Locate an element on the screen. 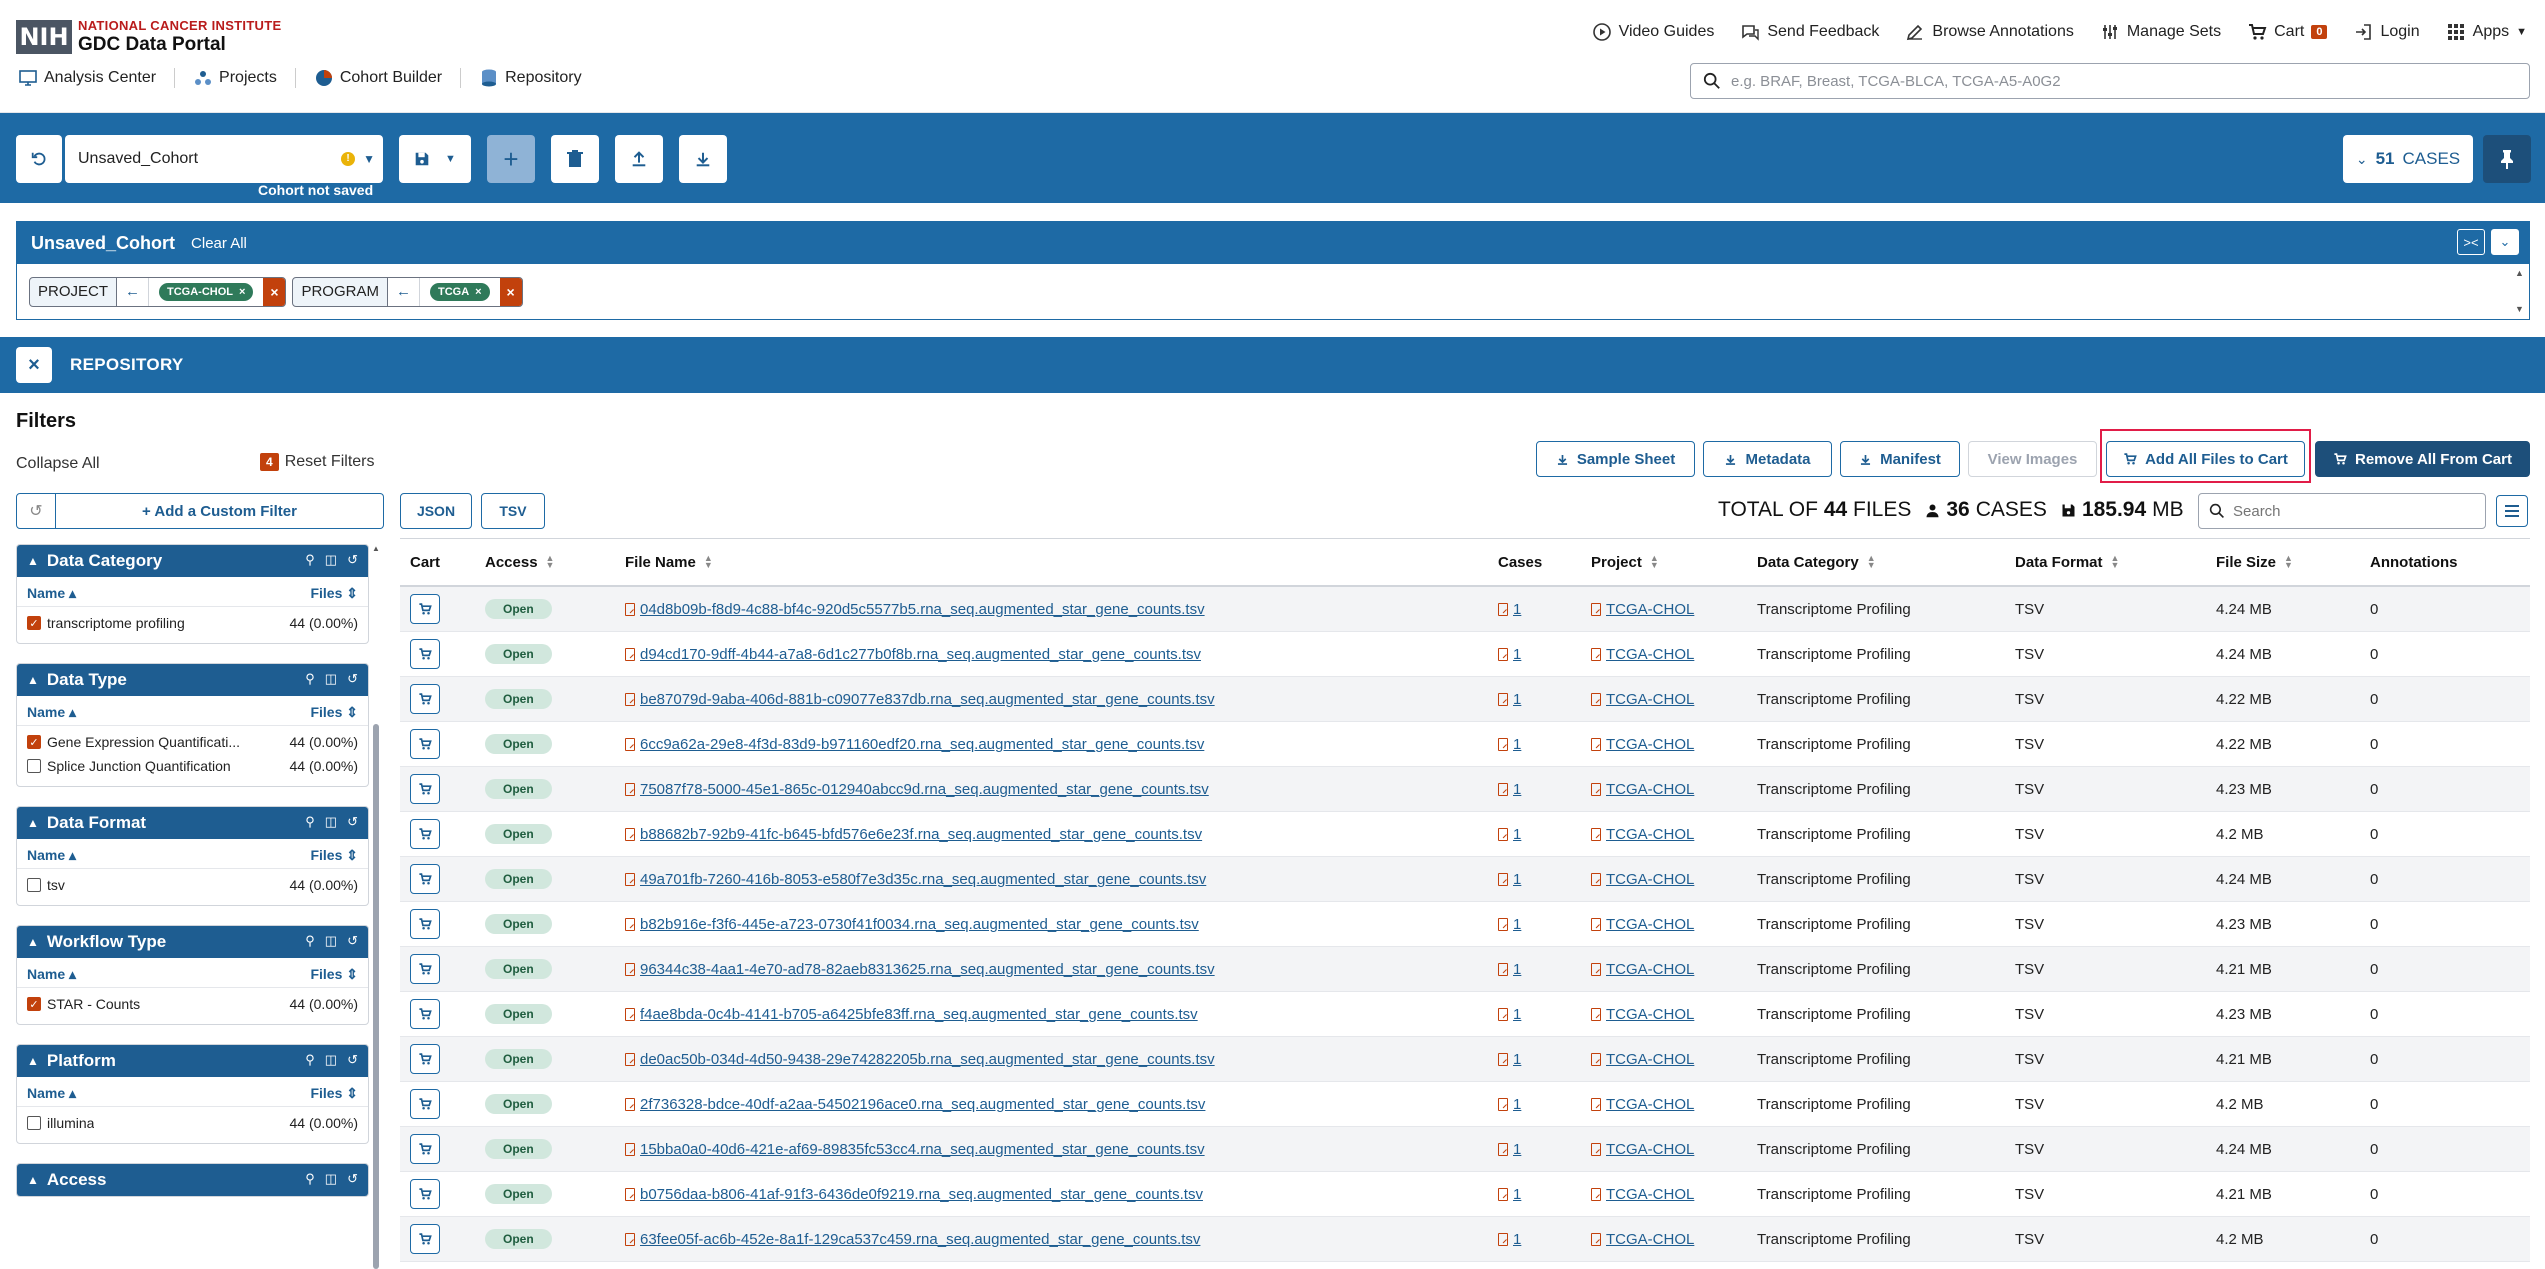 Image resolution: width=2545 pixels, height=1269 pixels. close-repository-button: × is located at coordinates (34, 365).